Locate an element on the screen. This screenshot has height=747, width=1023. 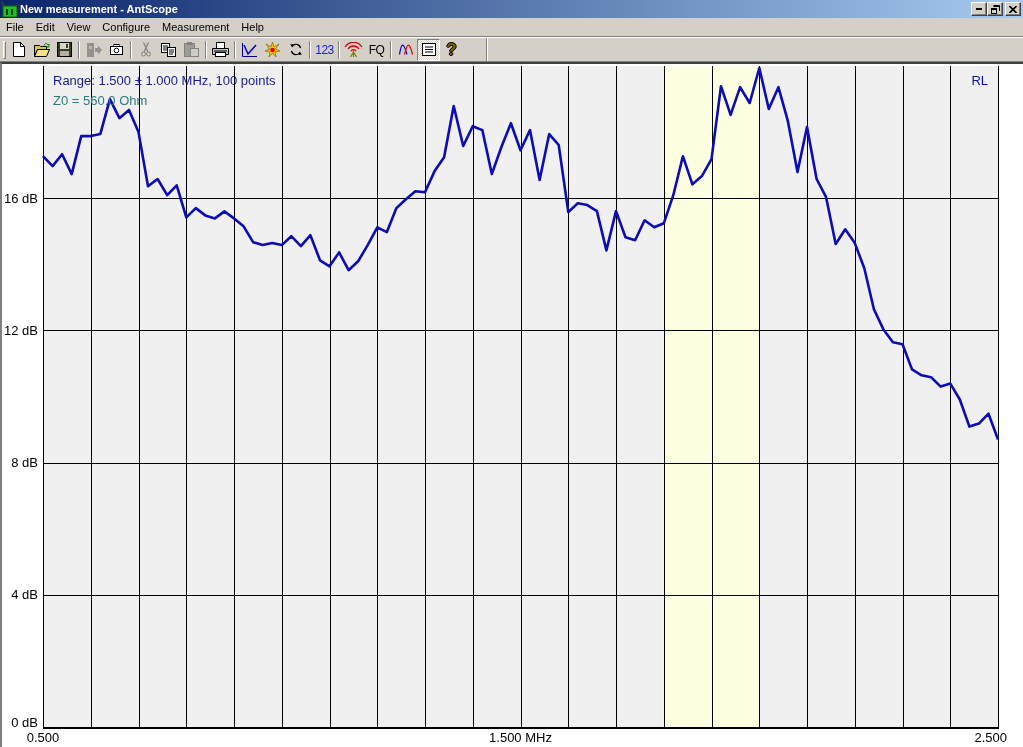
menu-item: Help is located at coordinates (252, 27).